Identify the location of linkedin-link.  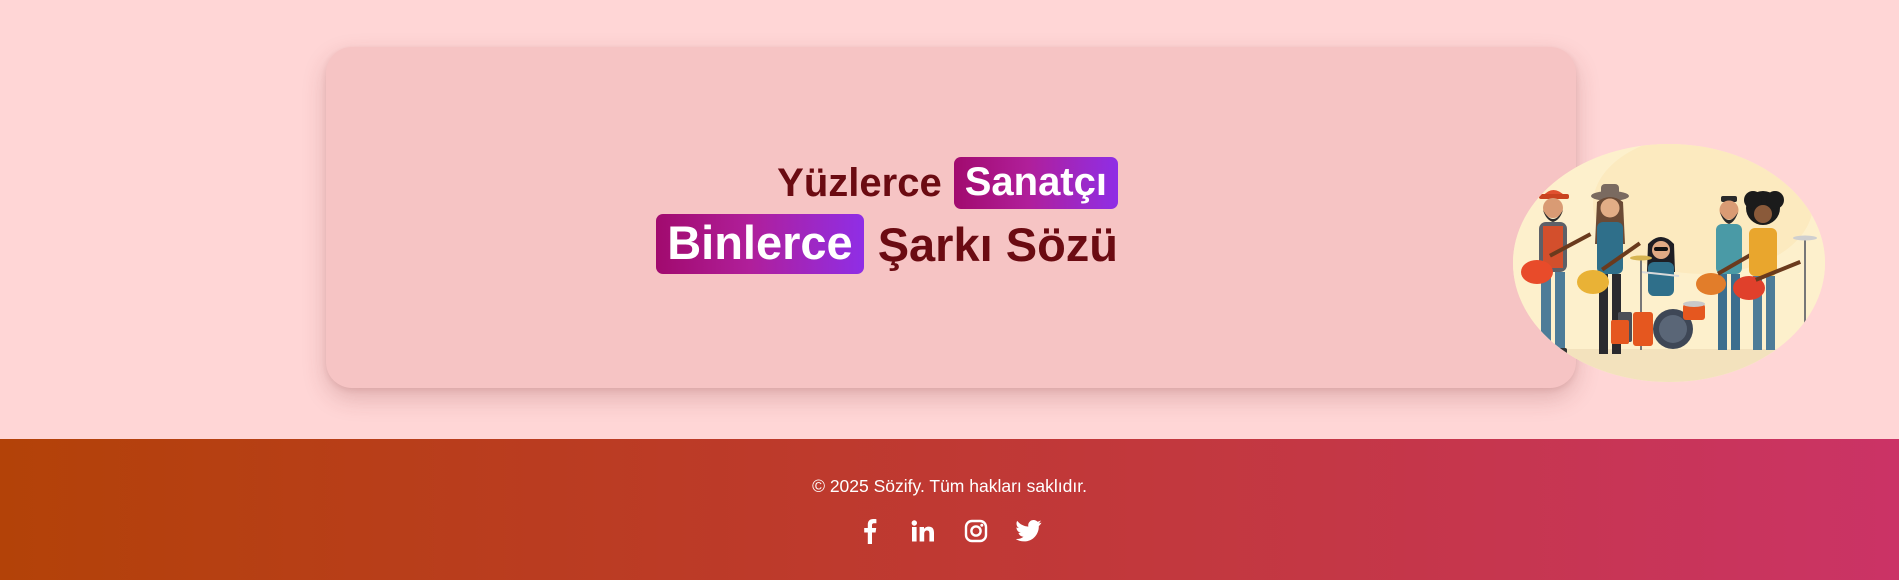
(923, 531).